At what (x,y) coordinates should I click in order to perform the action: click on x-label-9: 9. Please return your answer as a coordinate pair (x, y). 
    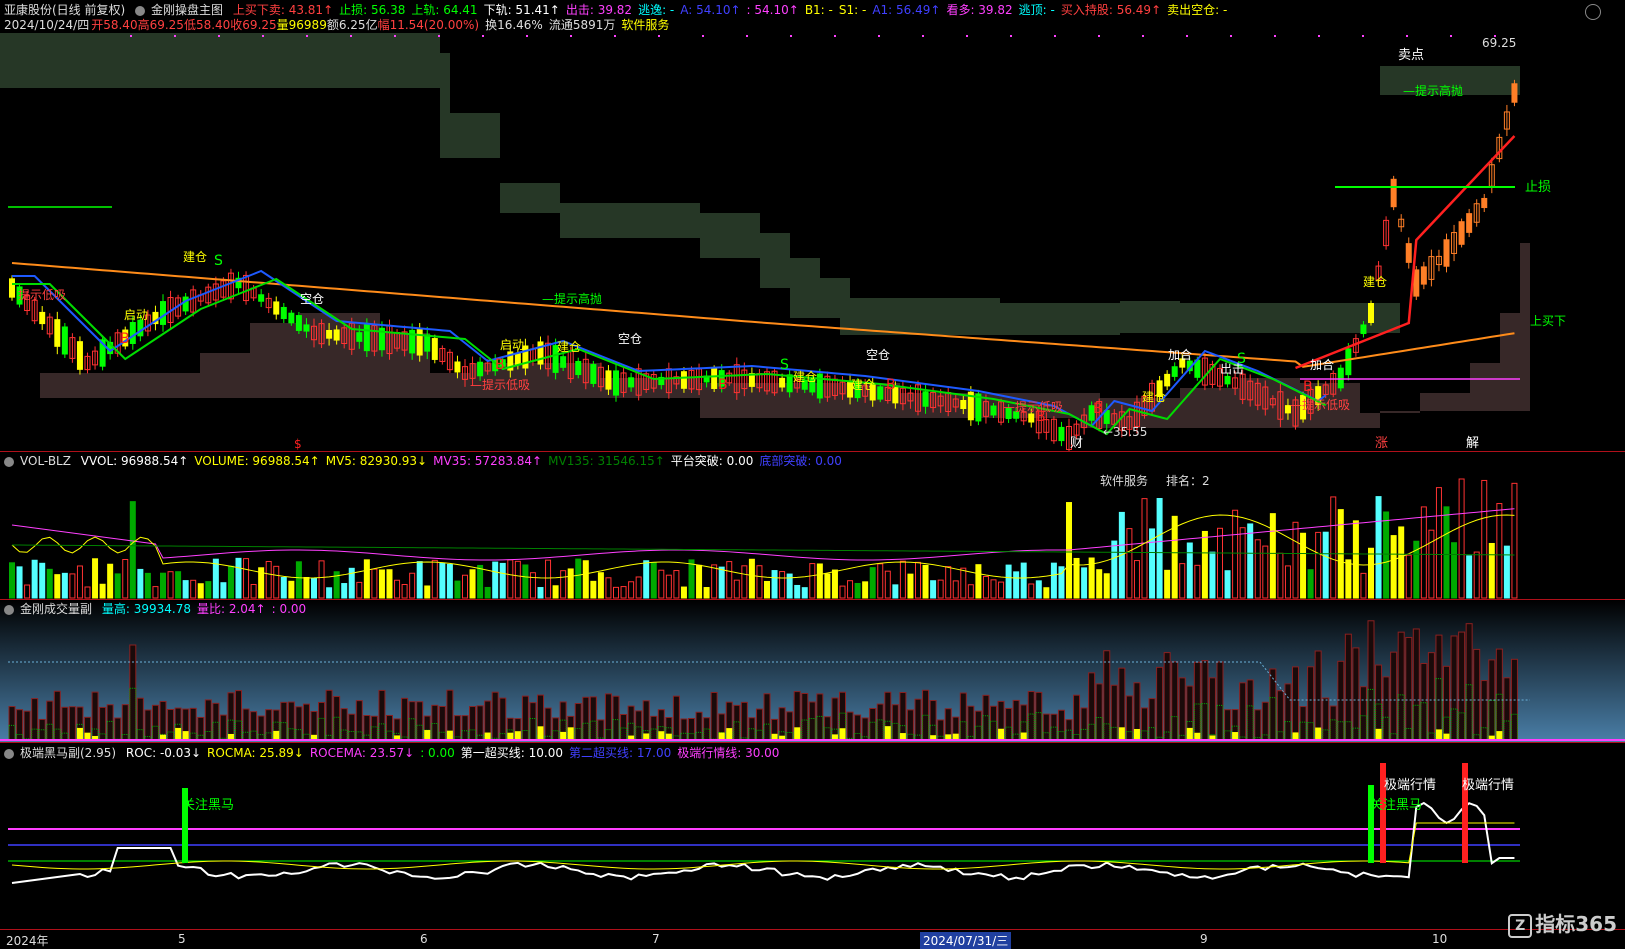
    Looking at the image, I should click on (1204, 939).